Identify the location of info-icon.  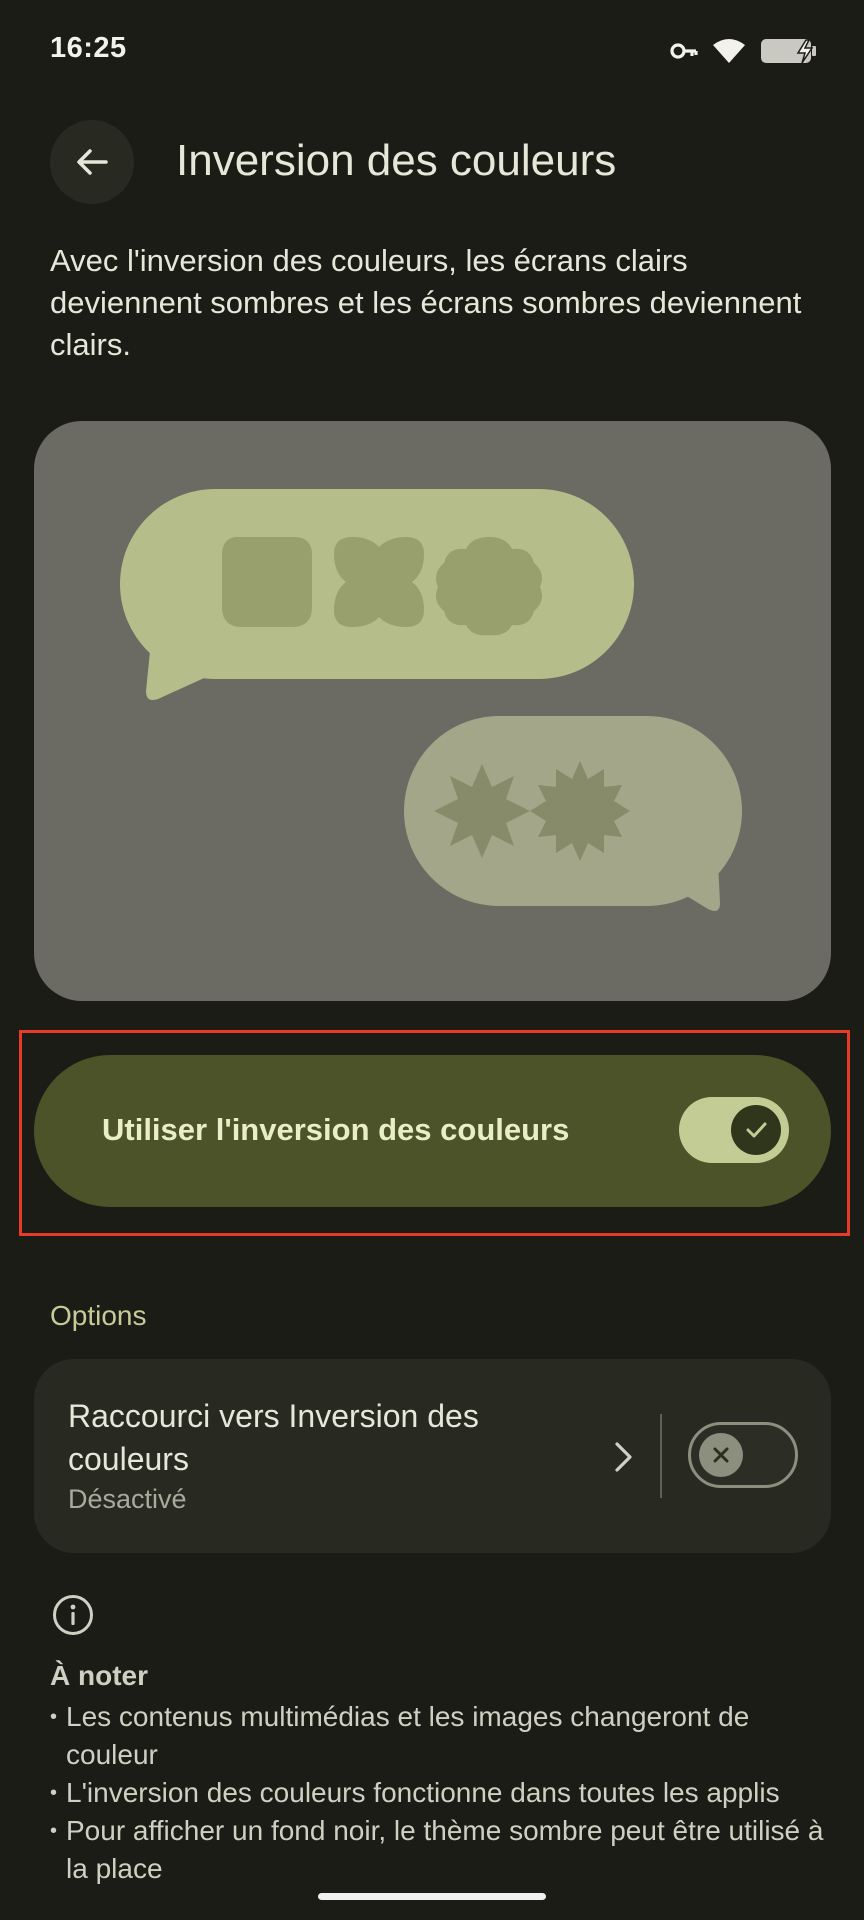
(73, 1615).